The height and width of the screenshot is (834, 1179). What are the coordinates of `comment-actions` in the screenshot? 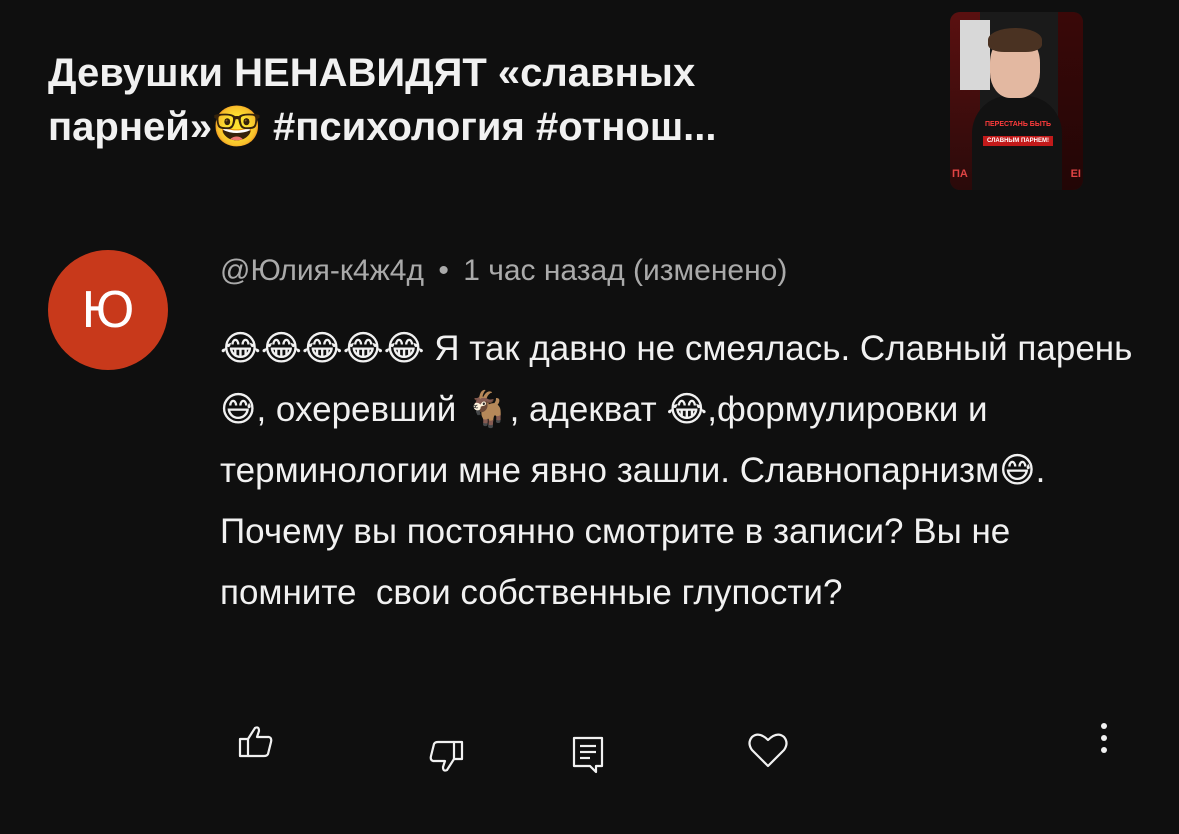 It's located at (589, 752).